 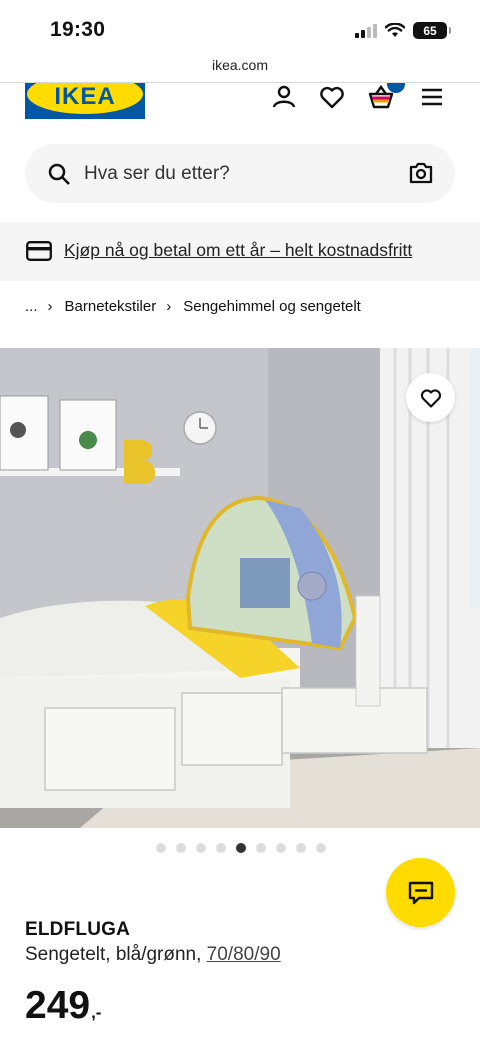 I want to click on chat-button, so click(x=420, y=892).